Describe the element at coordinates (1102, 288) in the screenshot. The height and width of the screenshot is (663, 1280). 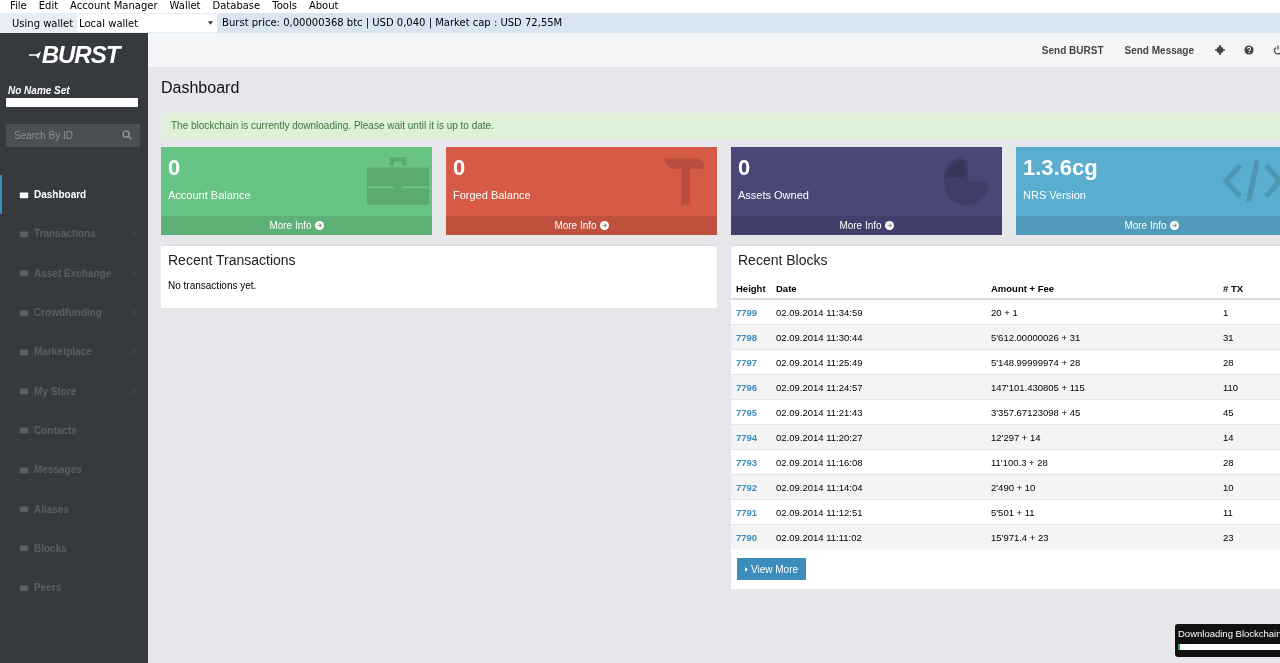
I see `column-header: Amount + Fee` at that location.